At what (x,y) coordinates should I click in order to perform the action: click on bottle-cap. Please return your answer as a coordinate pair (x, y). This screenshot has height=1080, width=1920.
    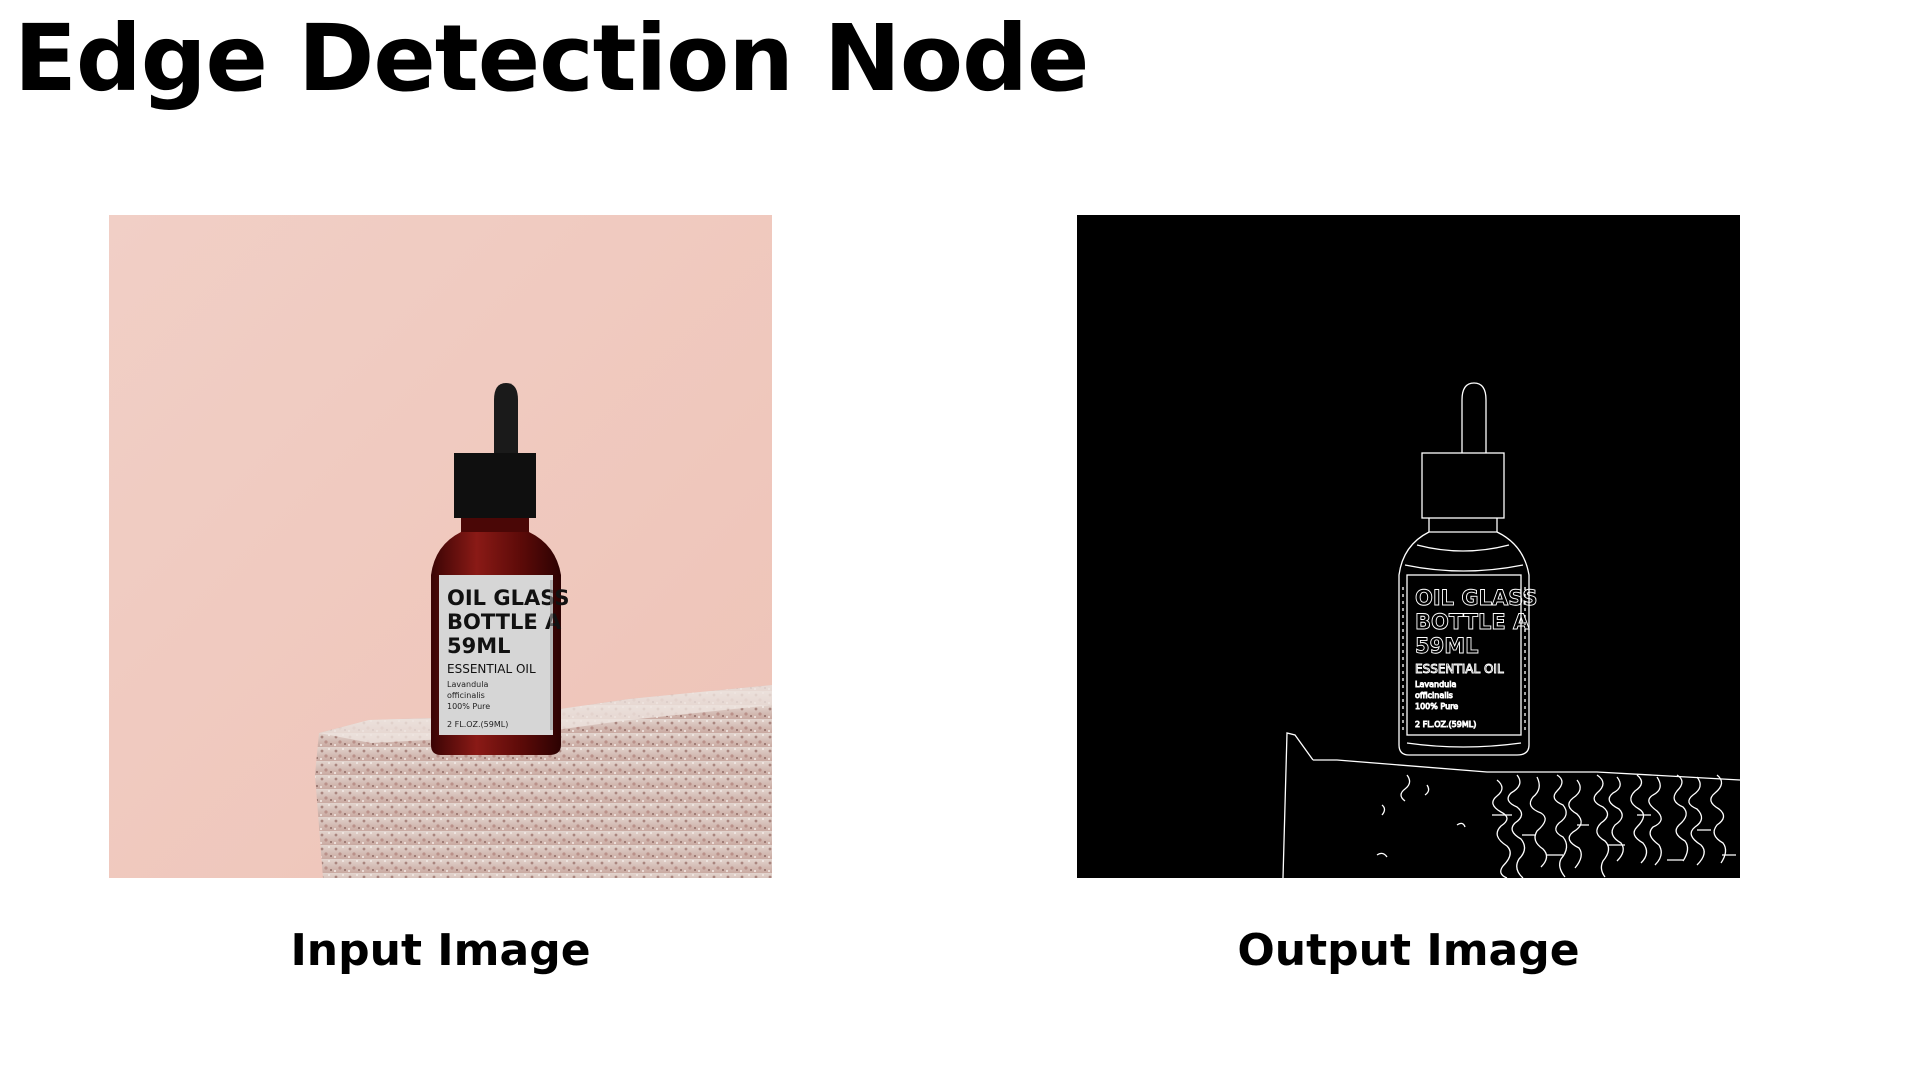
    Looking at the image, I should click on (495, 485).